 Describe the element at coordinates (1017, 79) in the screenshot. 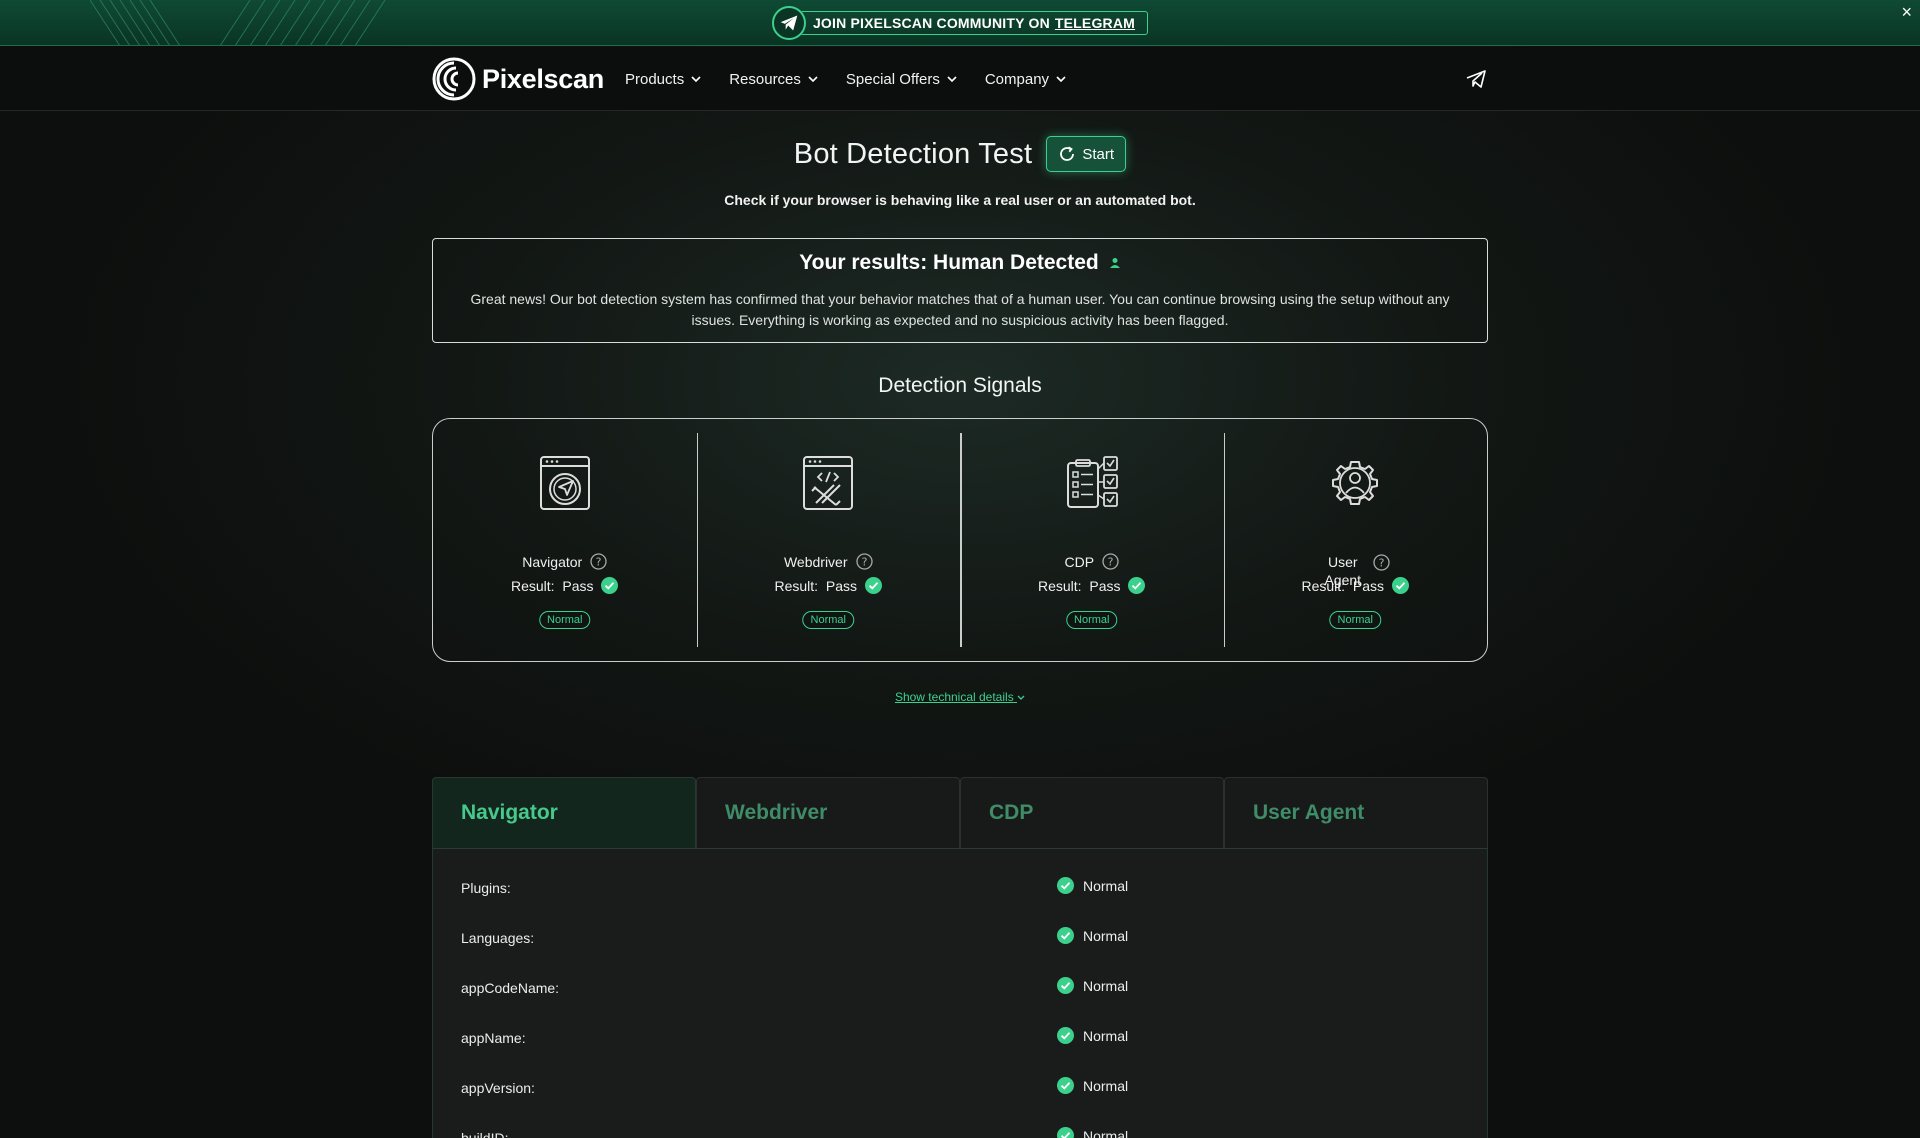

I see `nav-item-label: Company` at that location.